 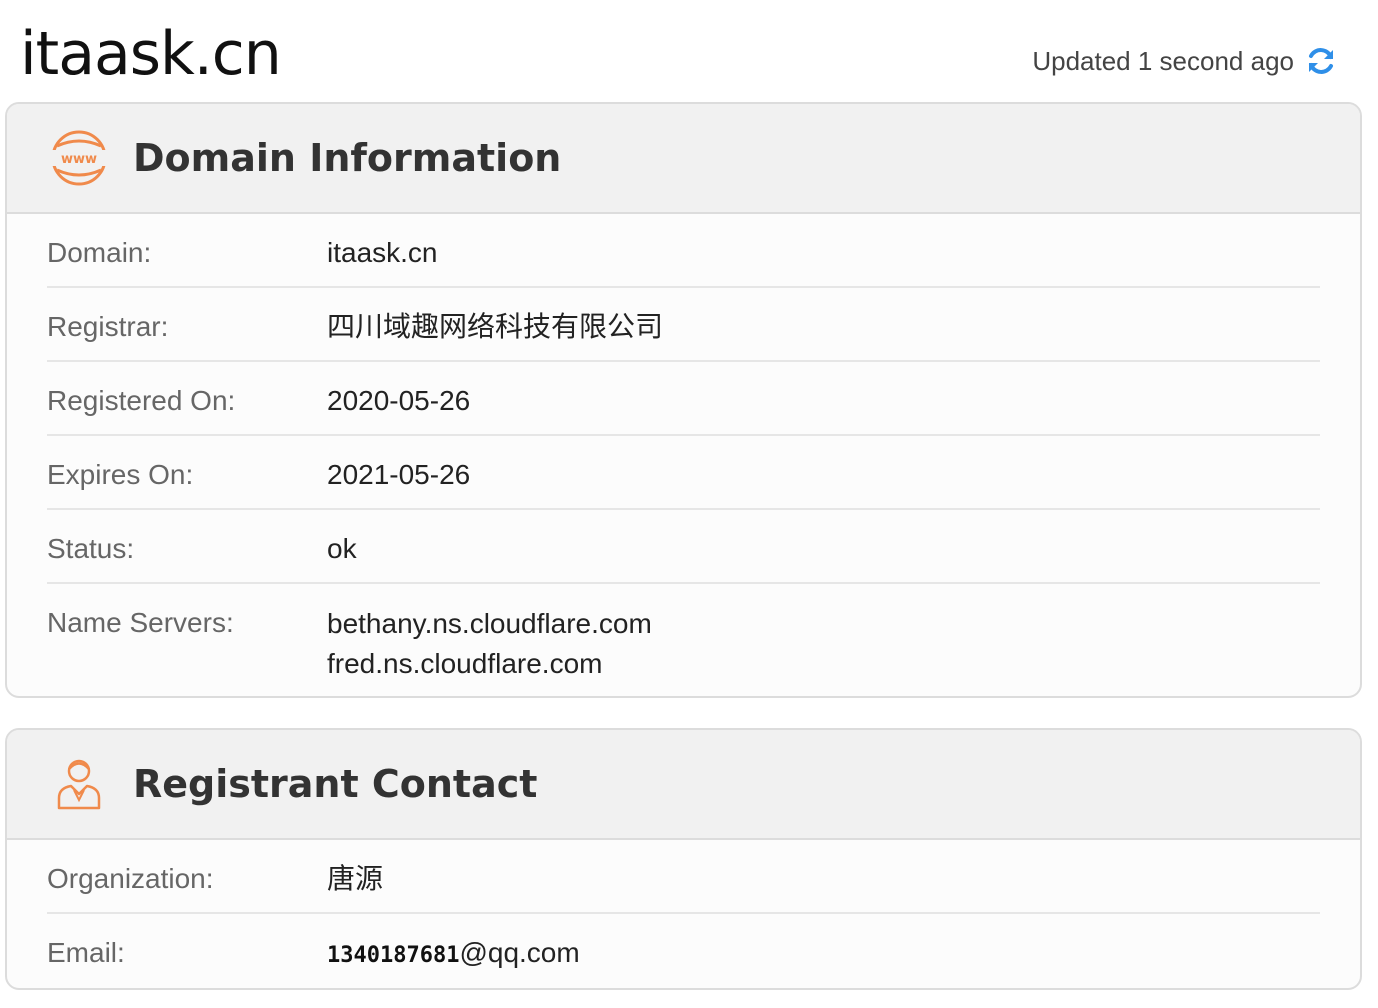 What do you see at coordinates (335, 784) in the screenshot?
I see `registrant-contact-title: Registrant Contact` at bounding box center [335, 784].